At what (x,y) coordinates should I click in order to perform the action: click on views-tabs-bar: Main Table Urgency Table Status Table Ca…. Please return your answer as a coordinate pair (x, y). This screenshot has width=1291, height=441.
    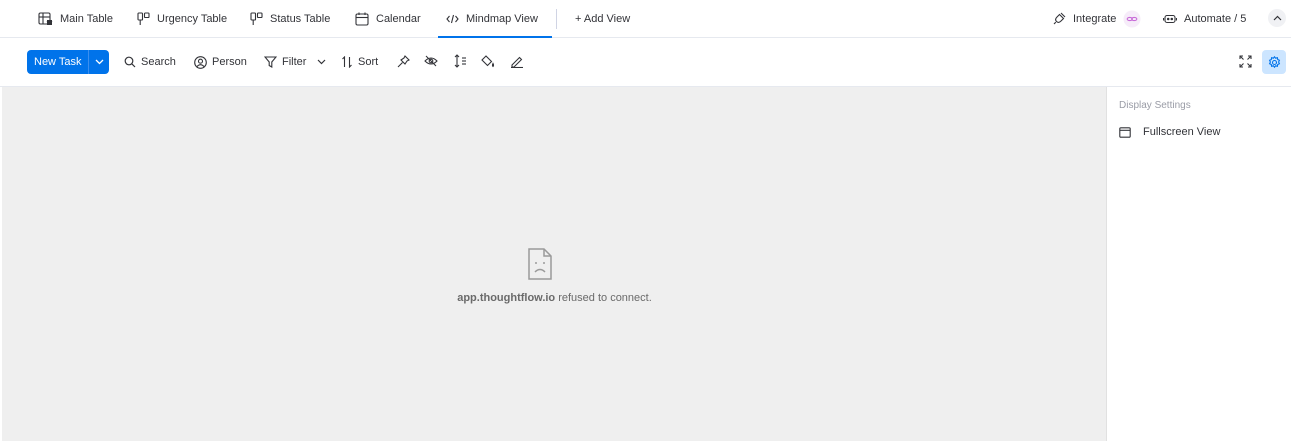
    Looking at the image, I should click on (645, 19).